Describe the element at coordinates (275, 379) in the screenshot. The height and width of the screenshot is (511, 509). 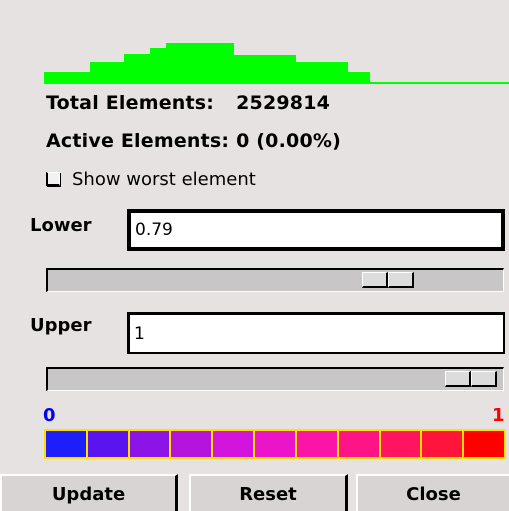
I see `upper-slider` at that location.